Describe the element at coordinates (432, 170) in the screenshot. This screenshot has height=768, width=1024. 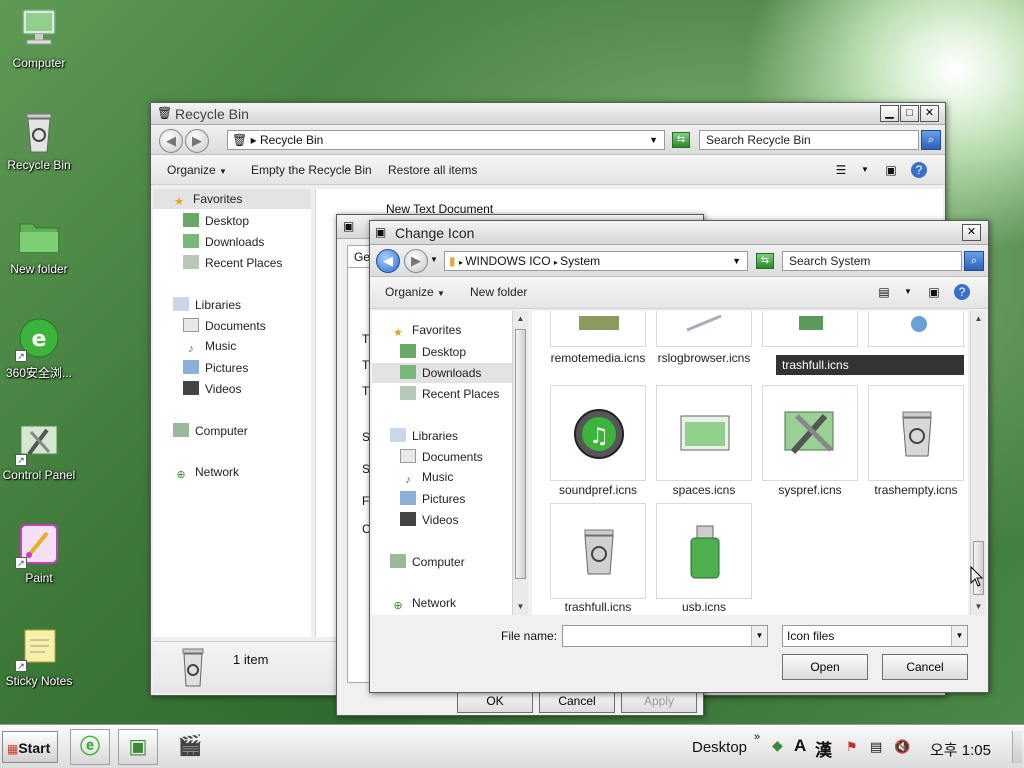
I see `restore-all-button: Restore all items` at that location.